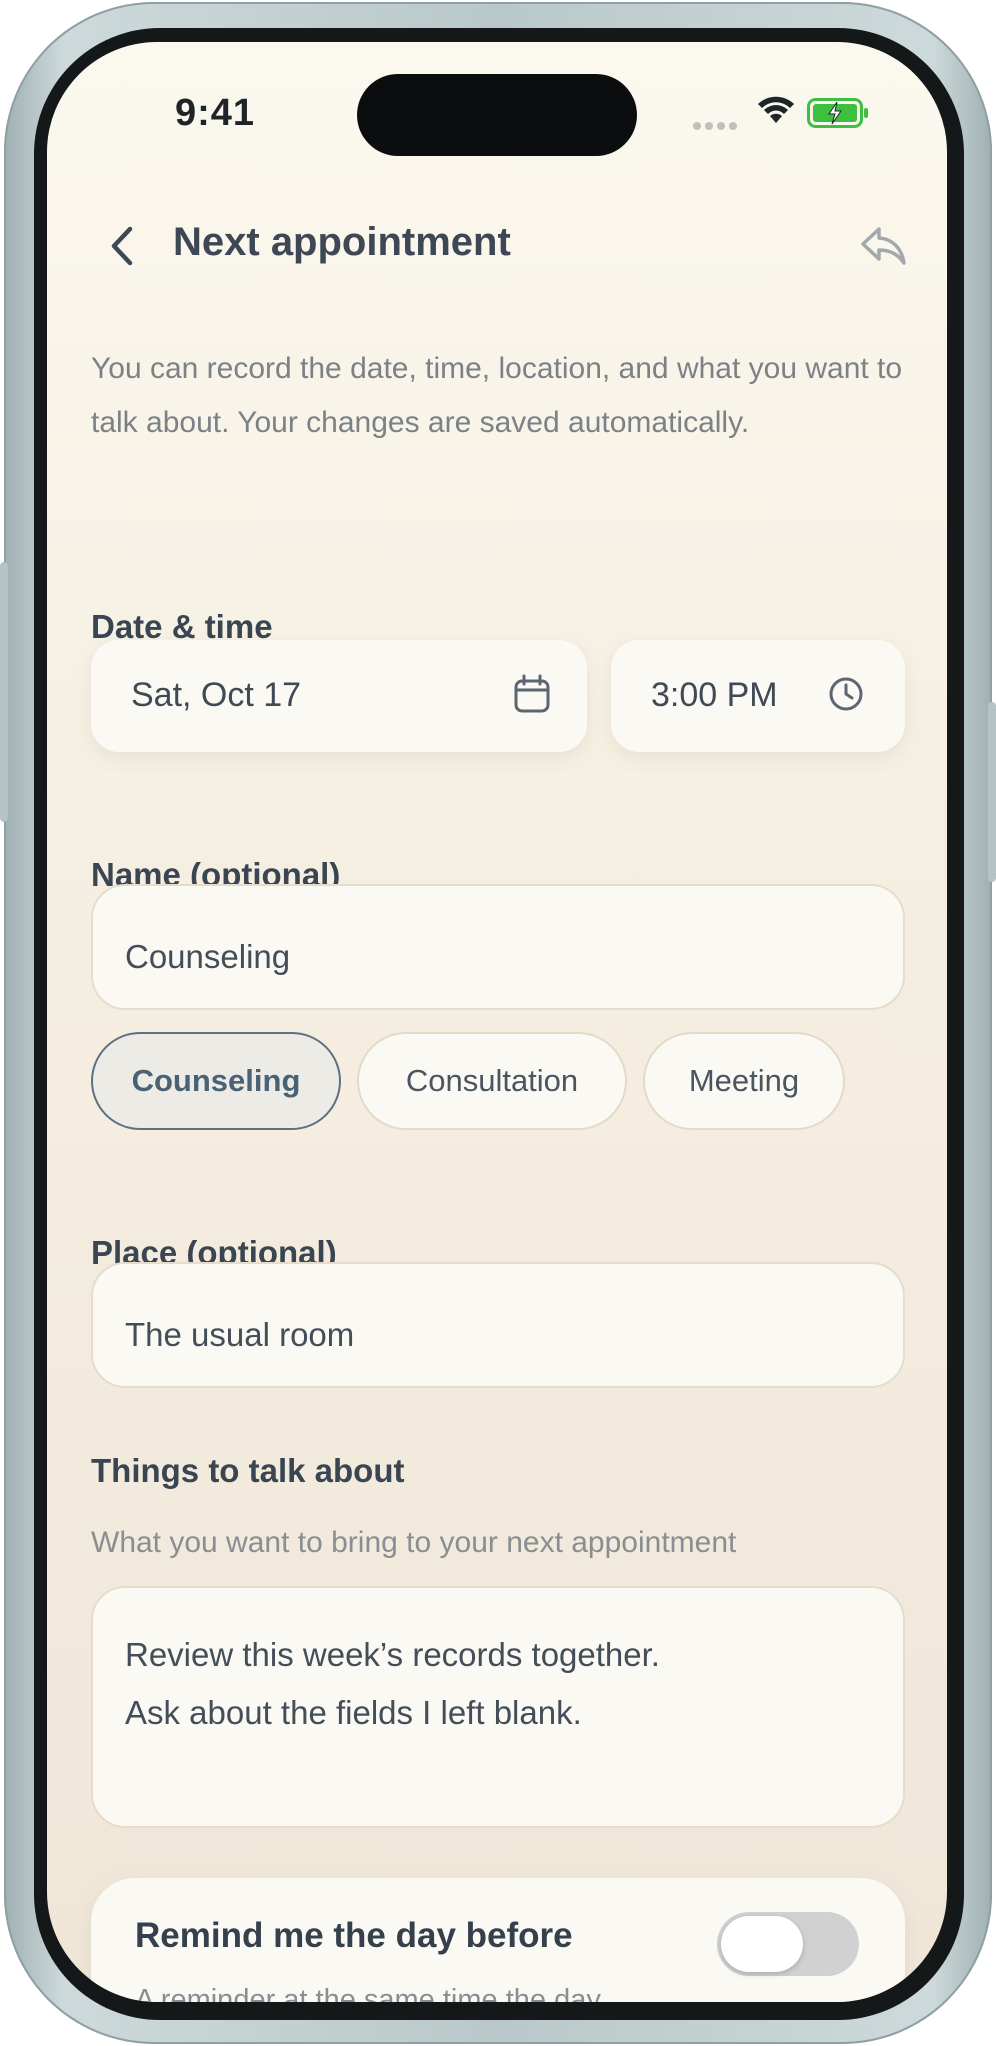  Describe the element at coordinates (4, 692) in the screenshot. I see `side-button-left` at that location.